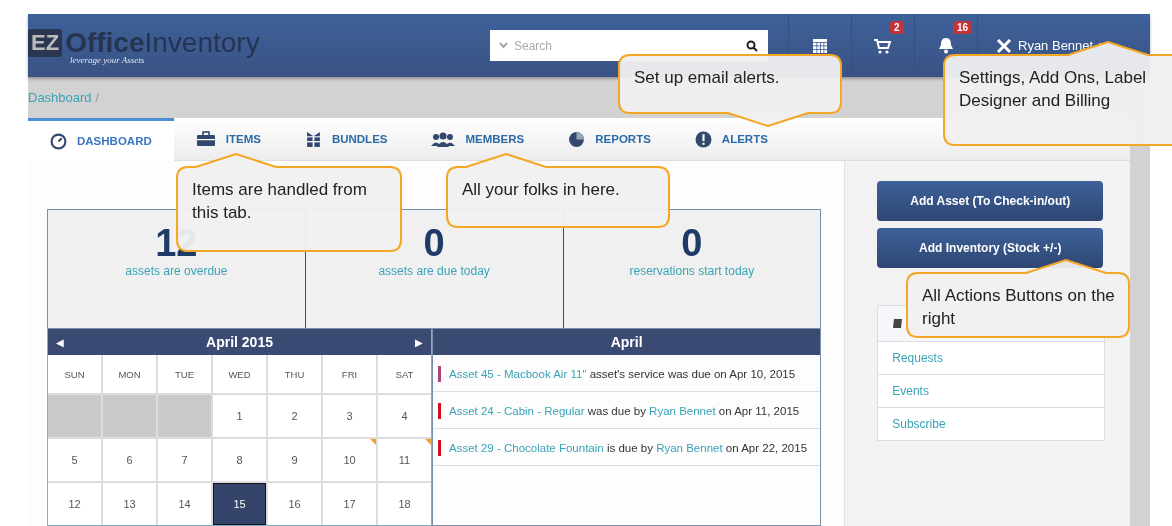  Describe the element at coordinates (294, 416) in the screenshot. I see `calendar-day: 2` at that location.